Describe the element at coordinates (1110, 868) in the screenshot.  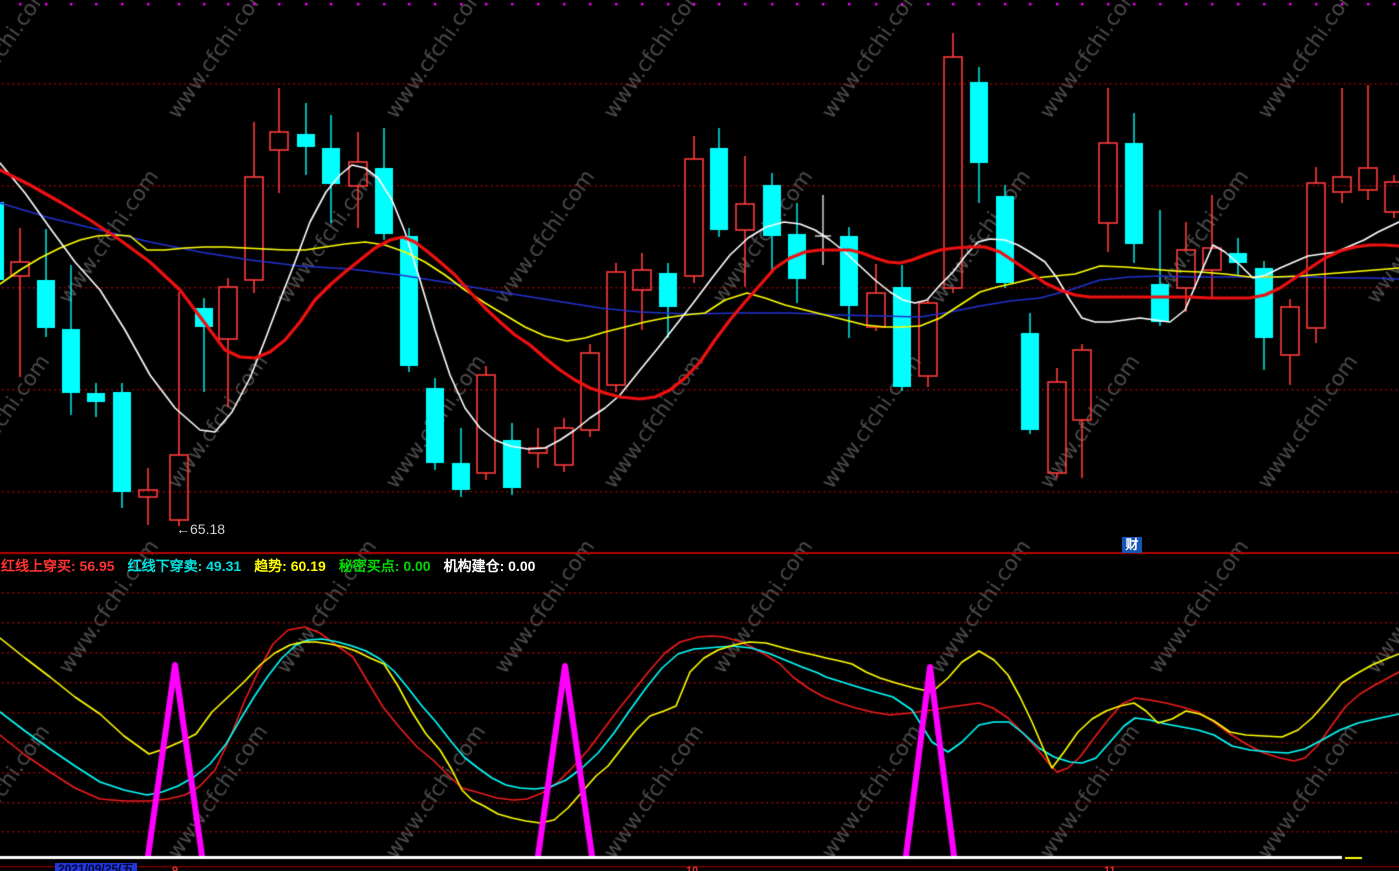
I see `month-tick-label: 11` at that location.